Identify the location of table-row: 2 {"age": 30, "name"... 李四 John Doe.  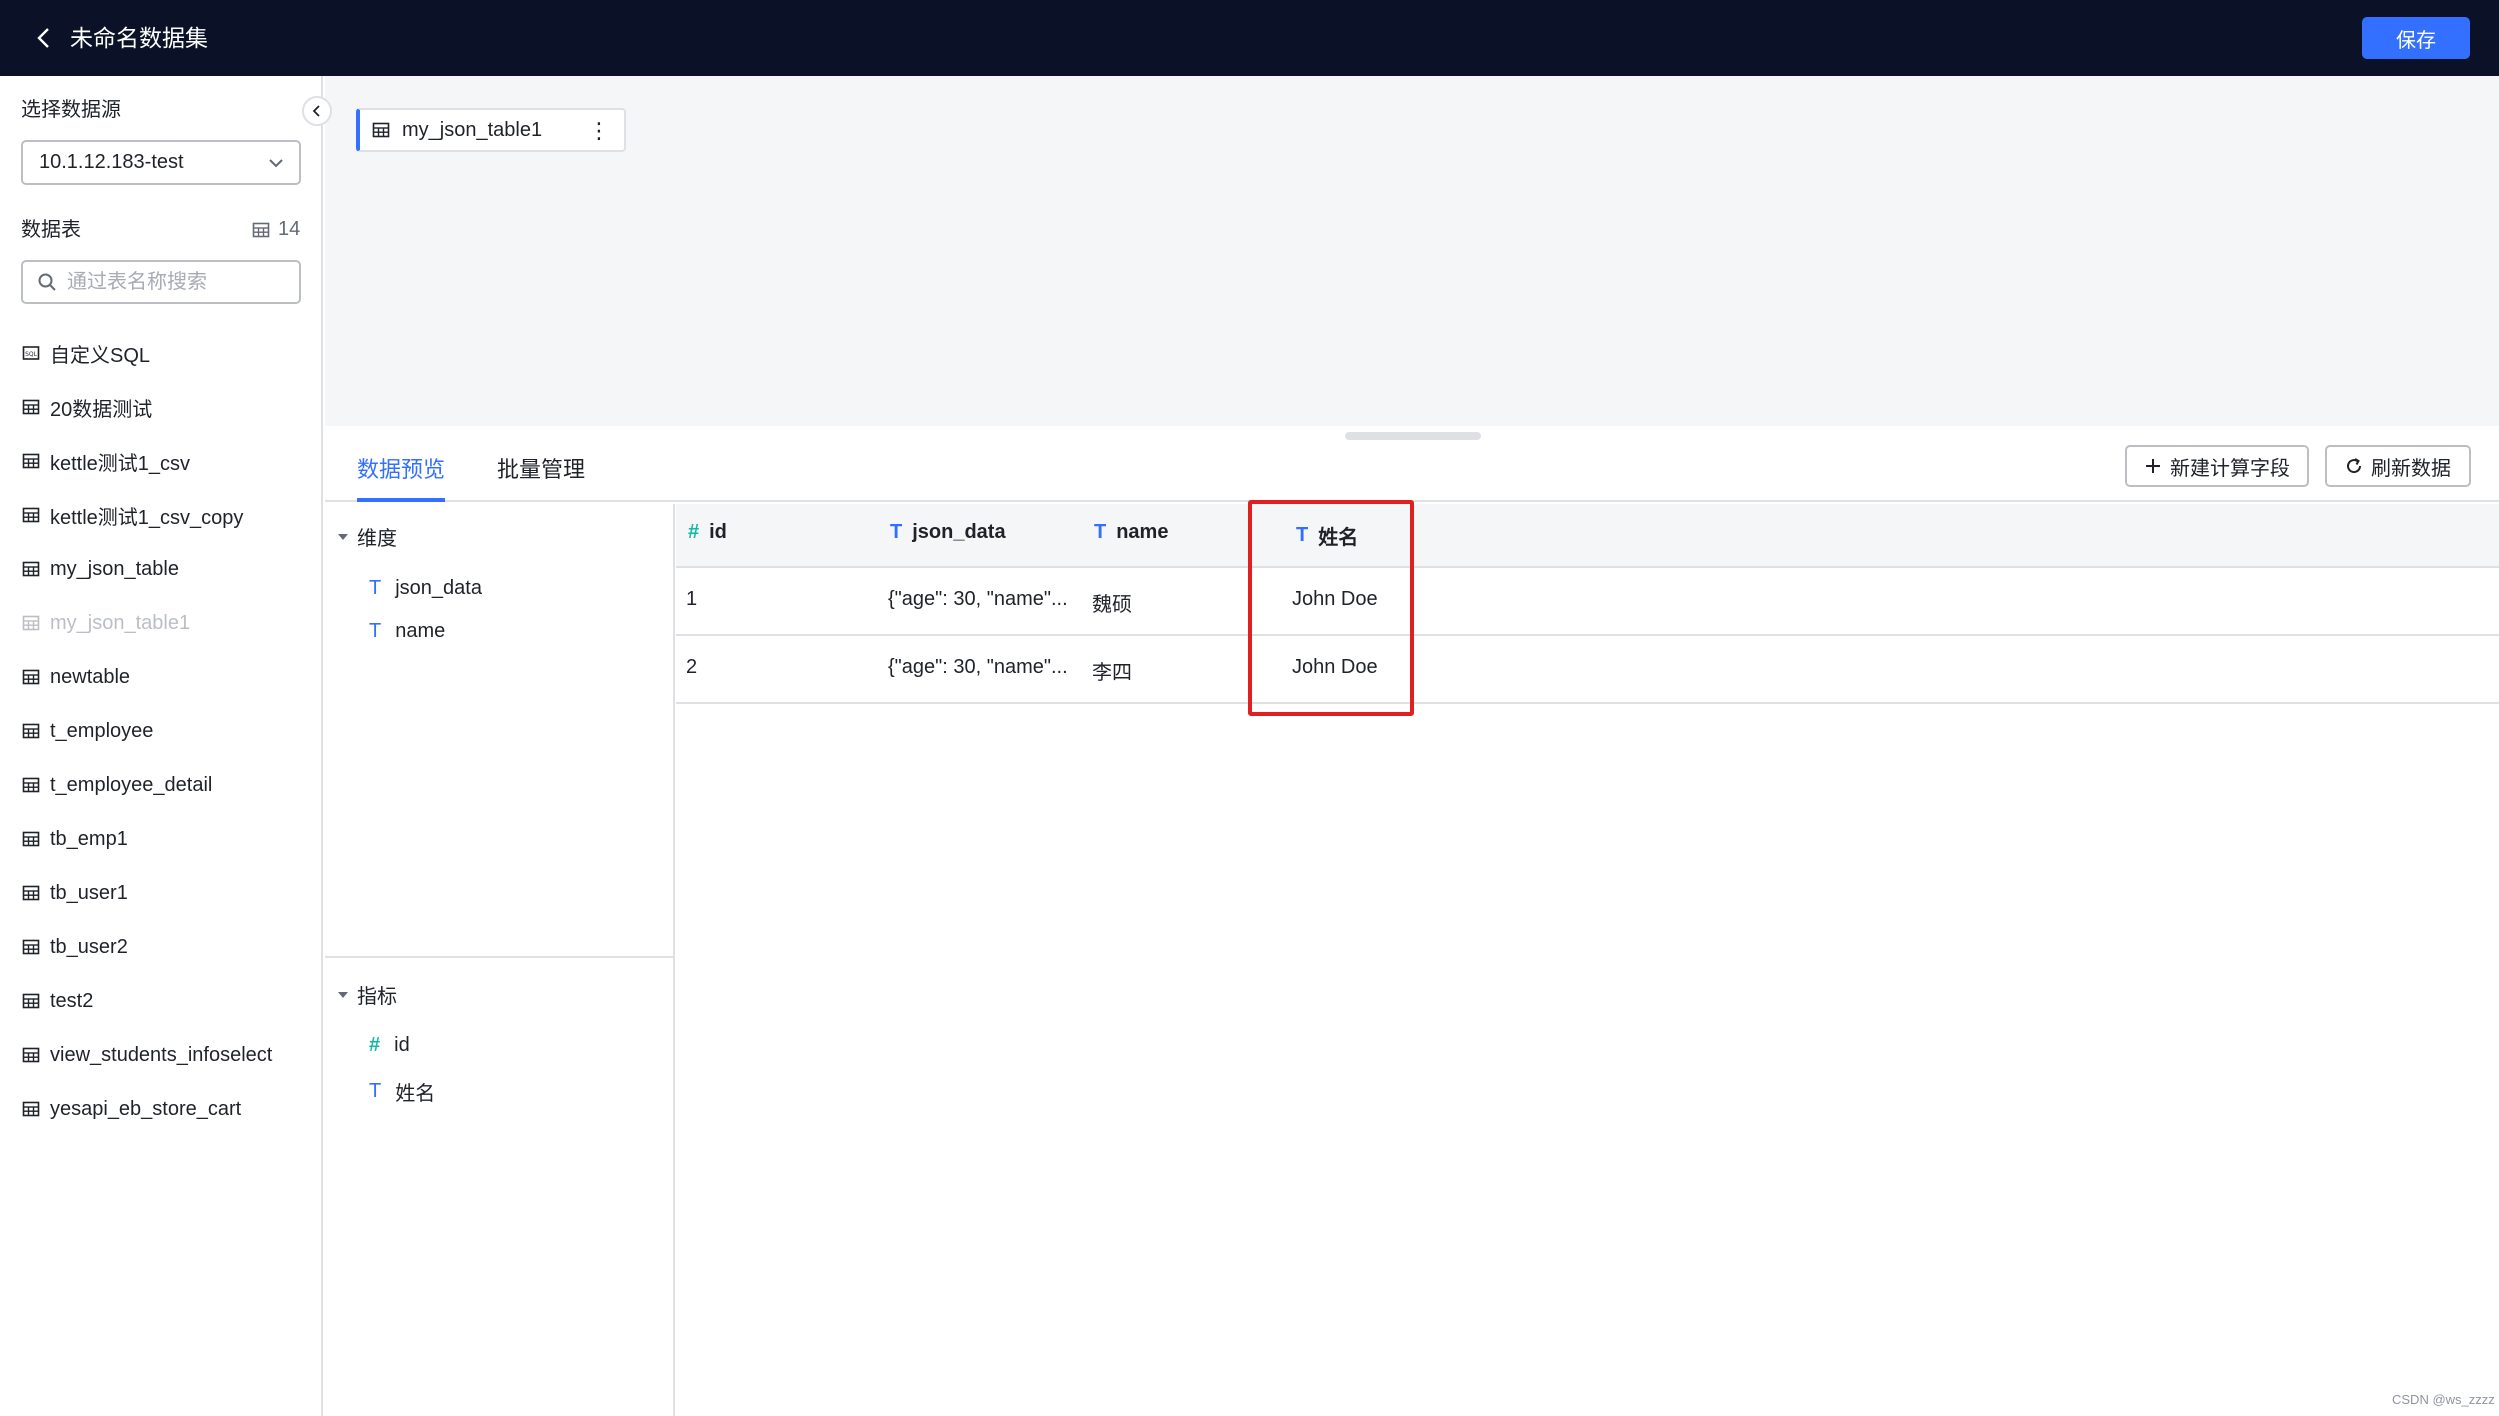
(1587, 670).